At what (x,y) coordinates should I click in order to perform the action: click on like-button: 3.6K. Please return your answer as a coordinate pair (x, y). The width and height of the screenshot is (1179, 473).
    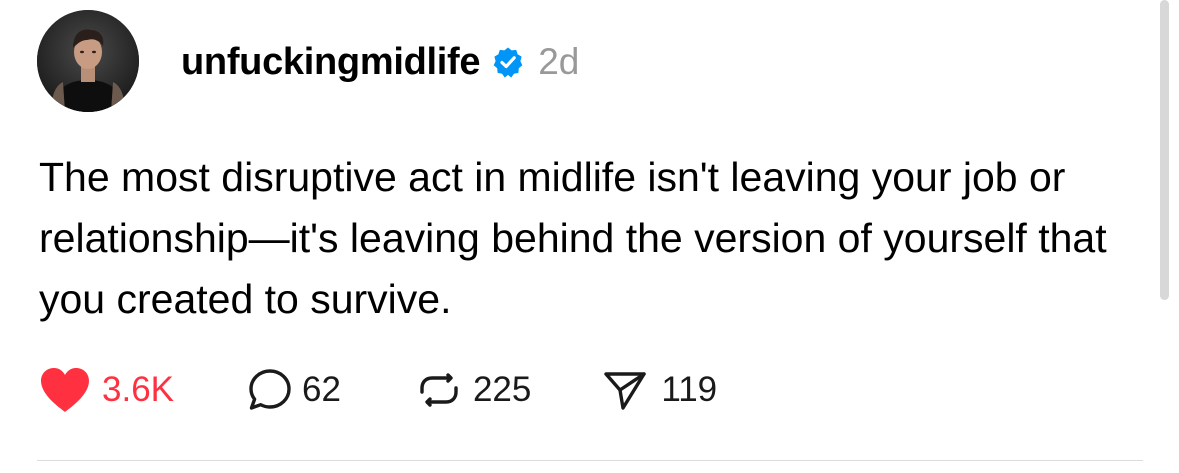
    Looking at the image, I should click on (105, 390).